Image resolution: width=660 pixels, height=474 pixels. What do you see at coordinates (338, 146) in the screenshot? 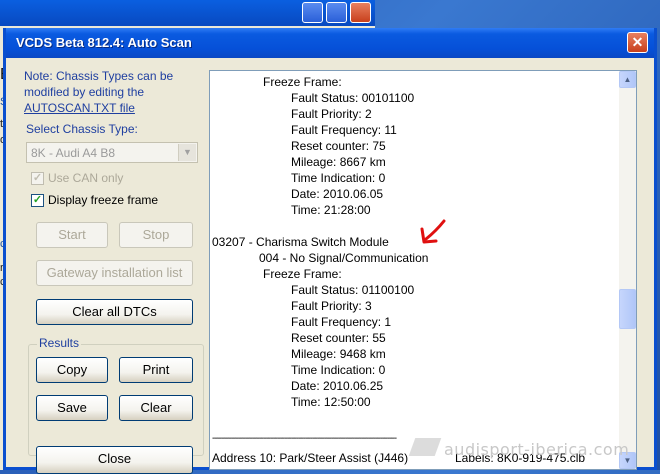
I see `report-line: Reset counter: 75` at bounding box center [338, 146].